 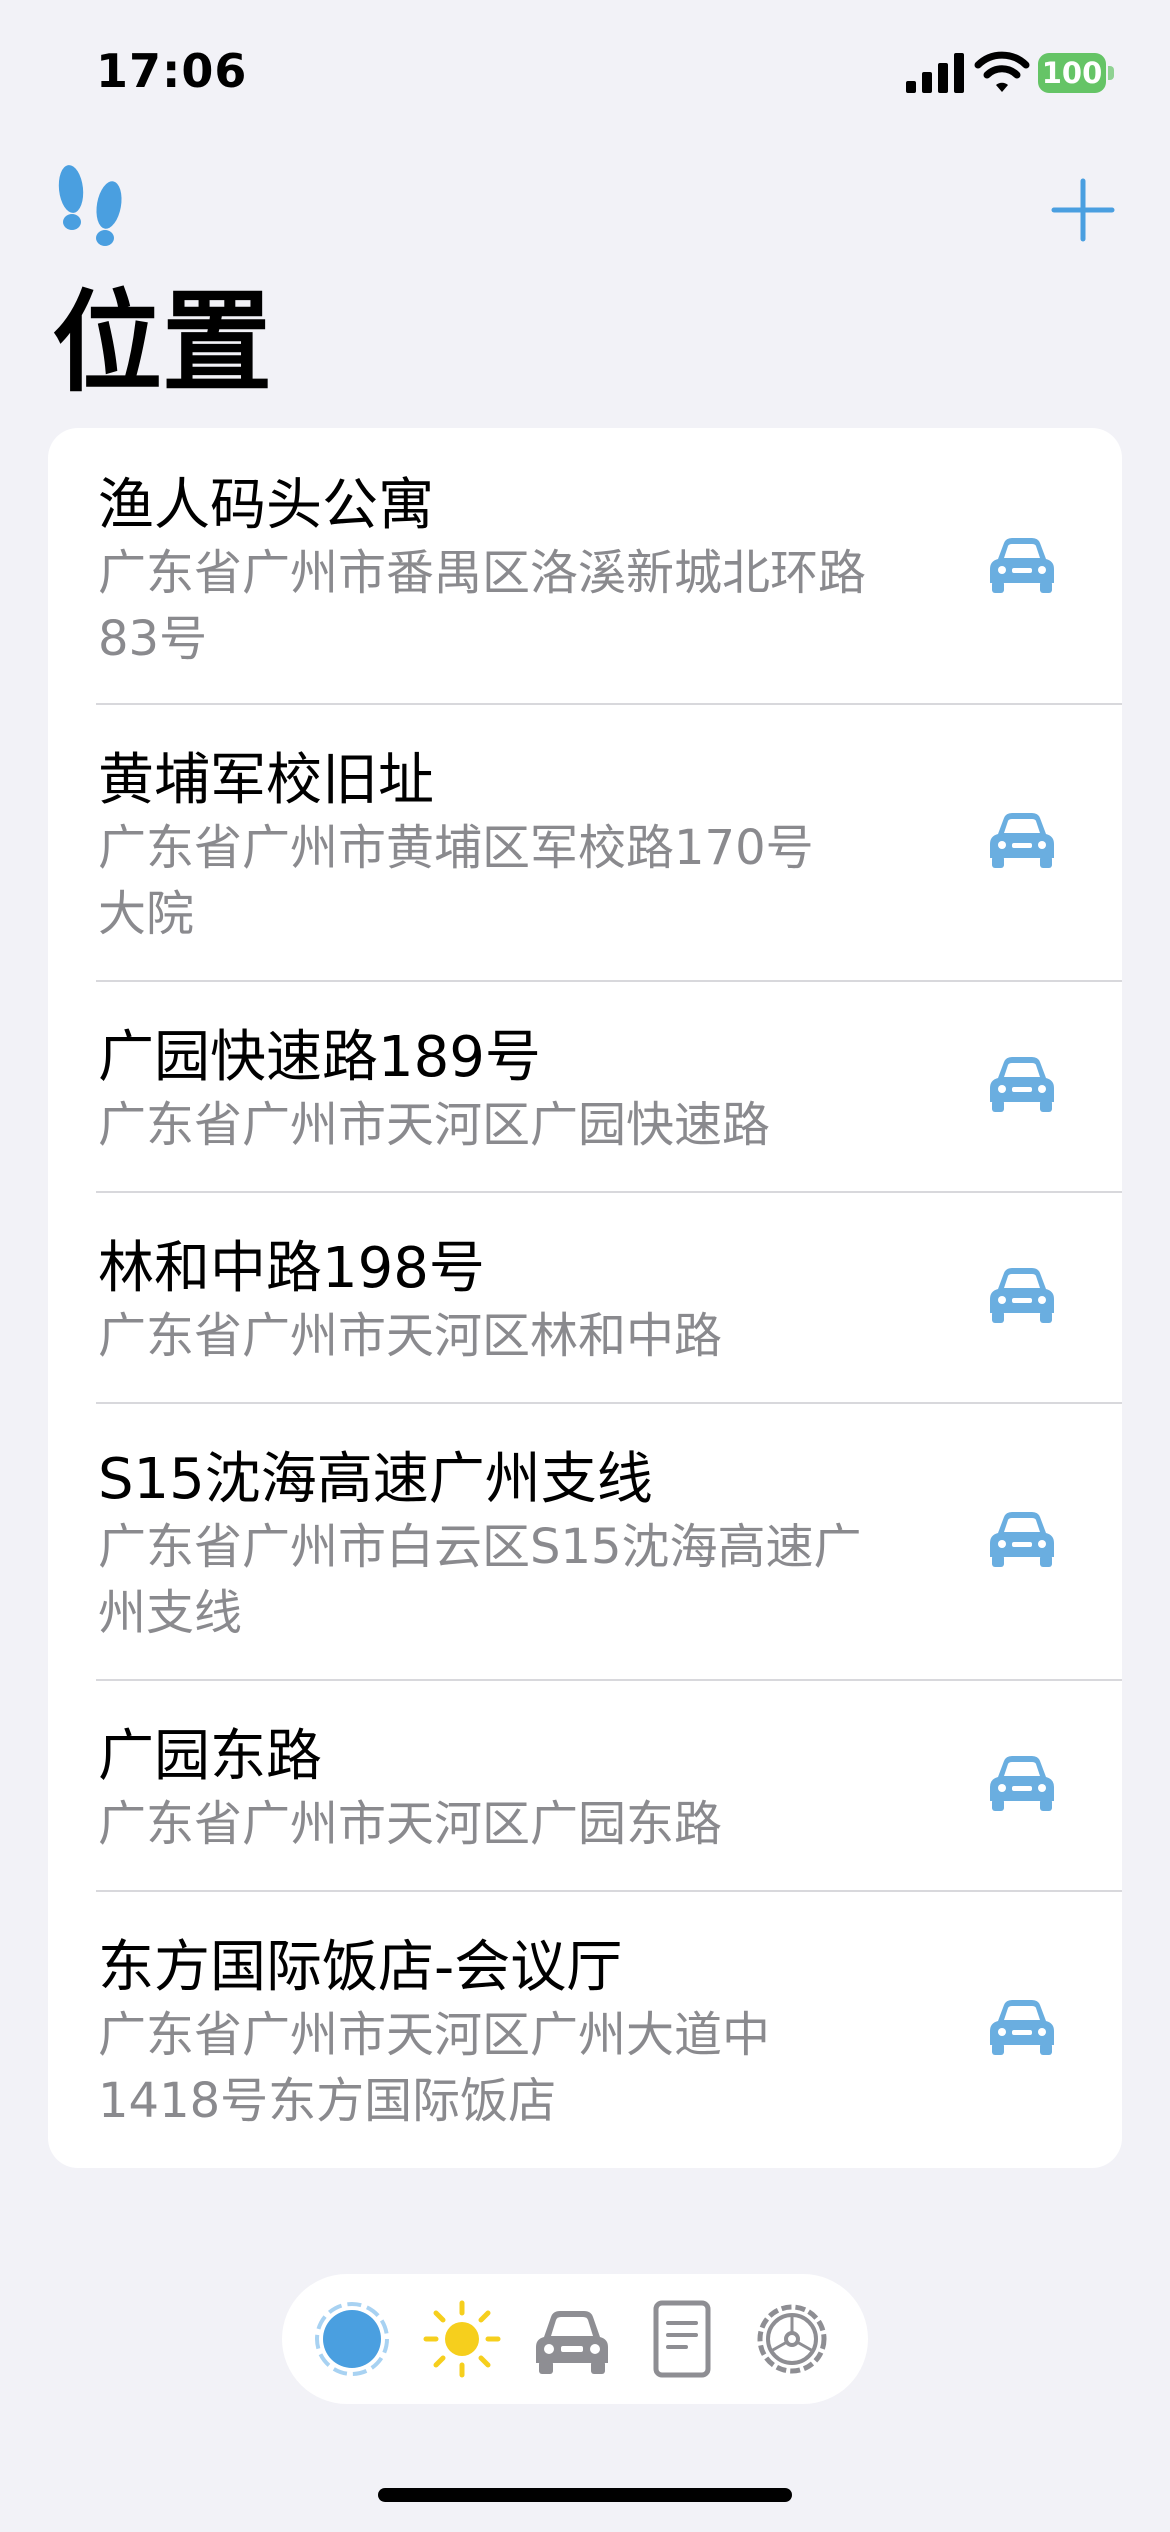 I want to click on address-line: 广东省广州市天河区广园快速路, so click(x=434, y=1125).